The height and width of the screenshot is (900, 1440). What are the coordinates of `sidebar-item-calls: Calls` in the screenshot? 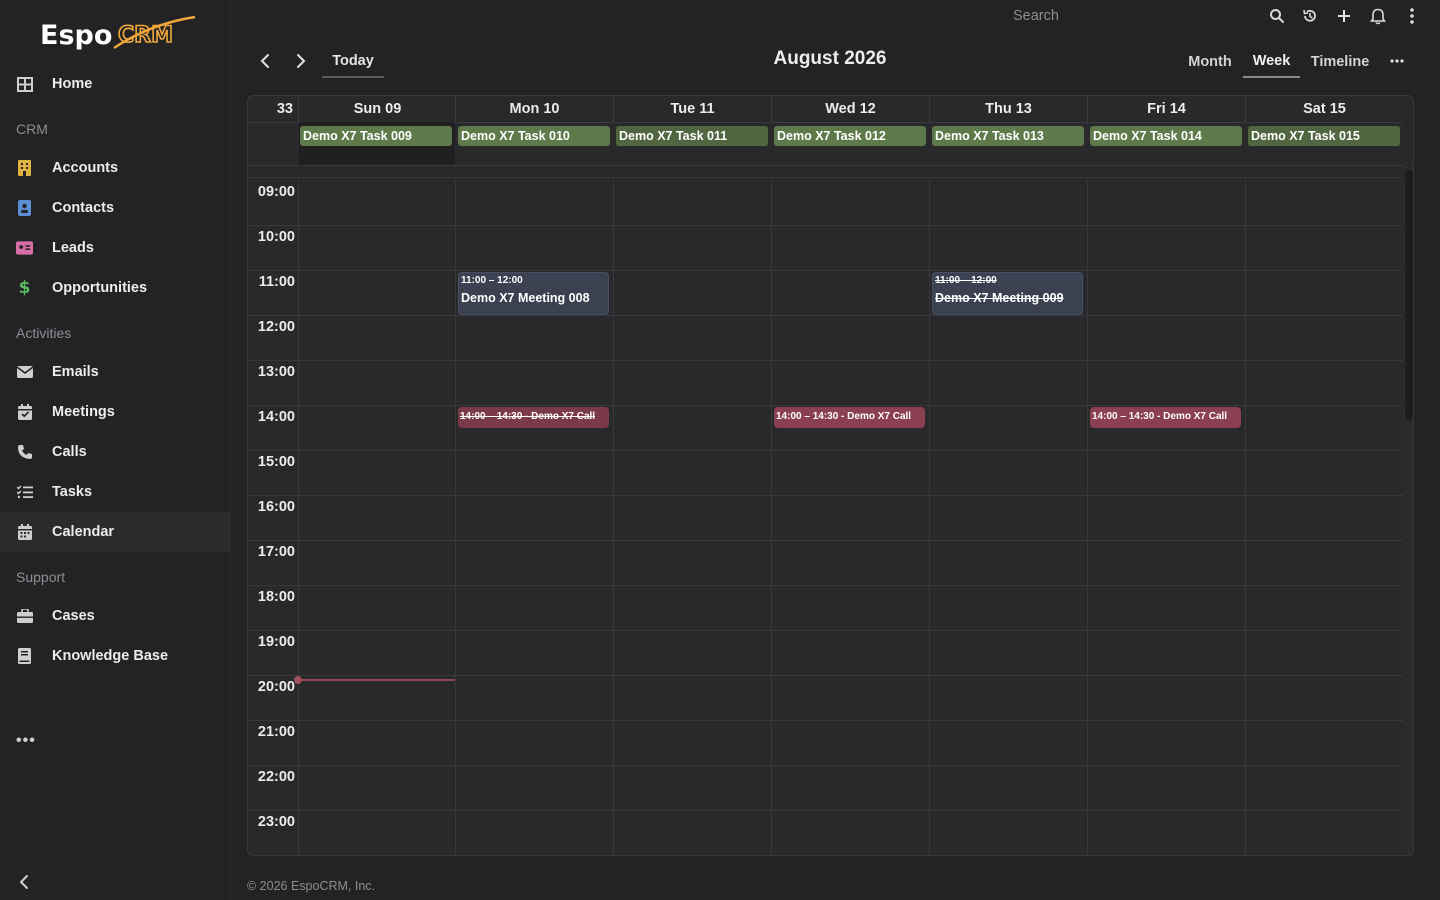 It's located at (115, 452).